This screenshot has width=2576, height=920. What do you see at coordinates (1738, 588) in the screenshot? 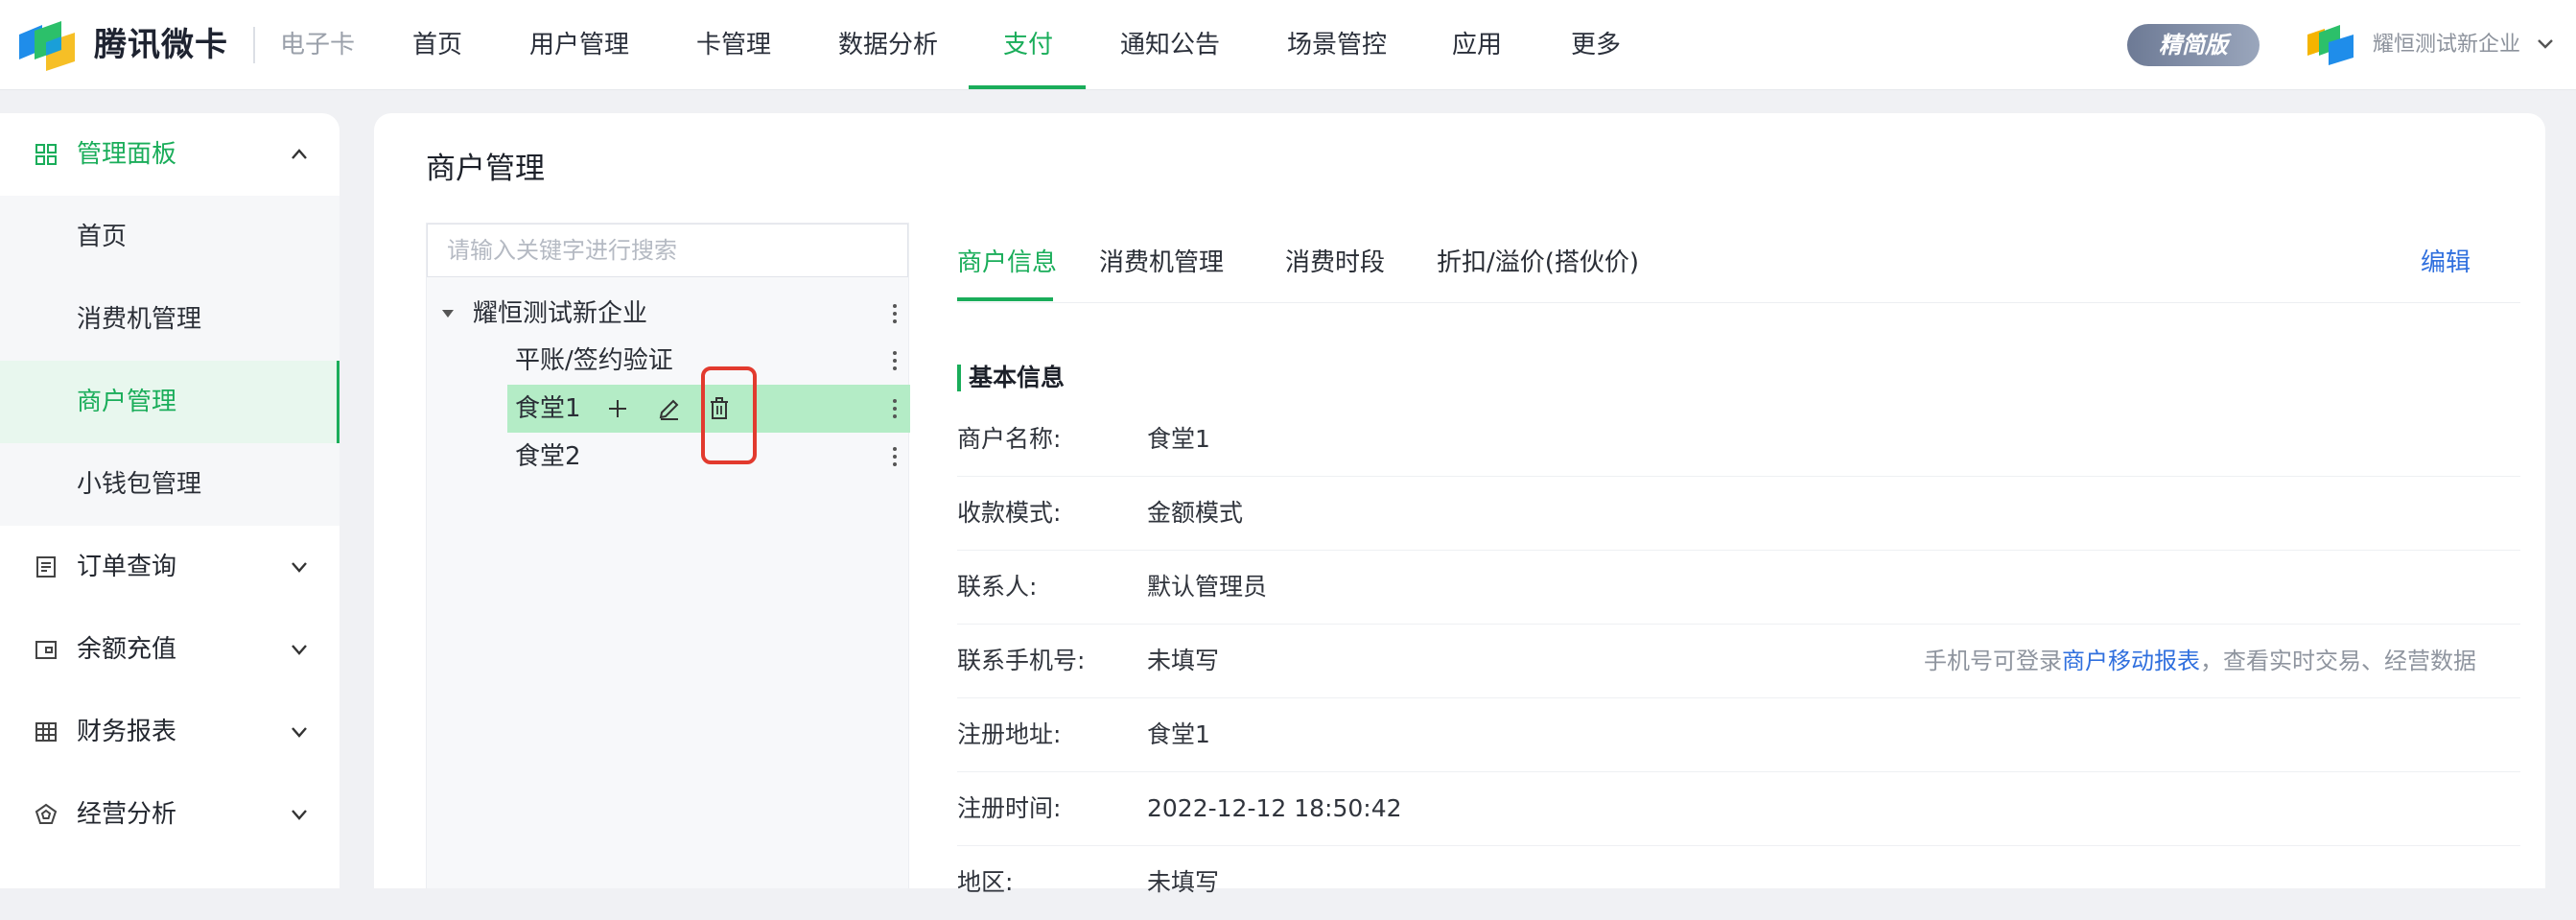
I see `field-row-contact: 联系人: 默认管理员` at bounding box center [1738, 588].